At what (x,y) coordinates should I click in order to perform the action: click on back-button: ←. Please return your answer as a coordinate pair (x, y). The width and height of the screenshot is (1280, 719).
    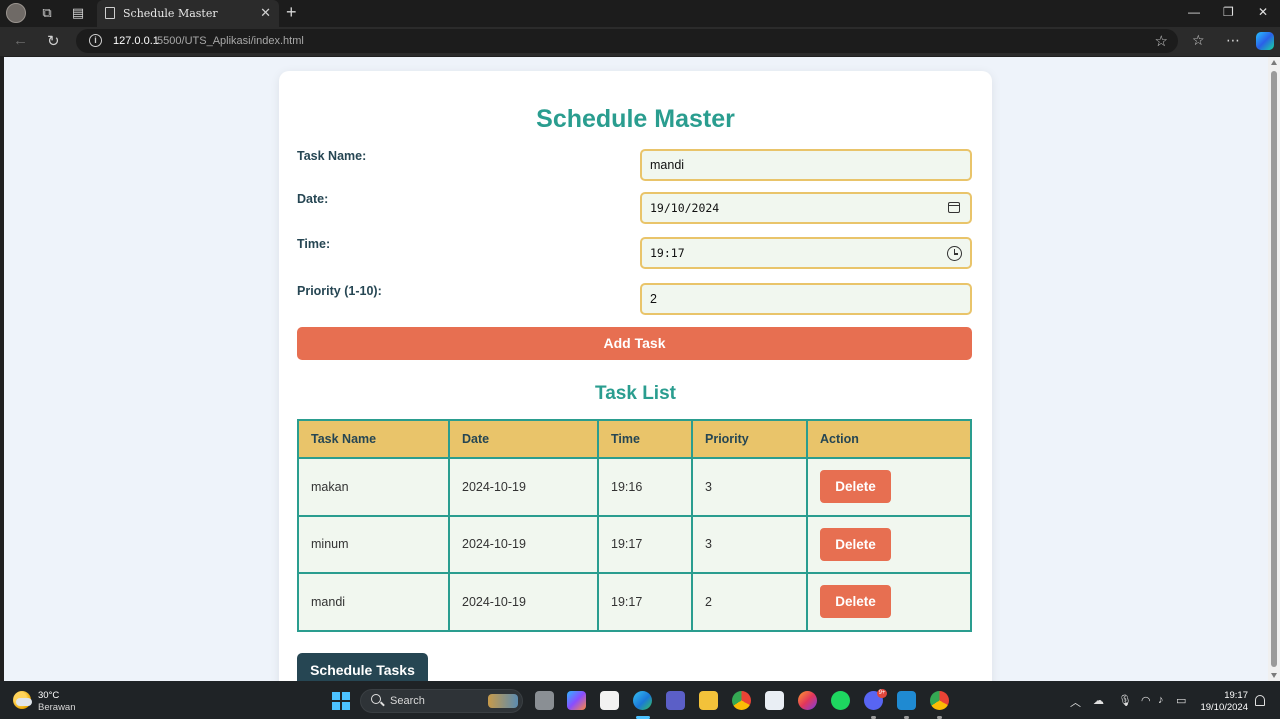
    Looking at the image, I should click on (20, 40).